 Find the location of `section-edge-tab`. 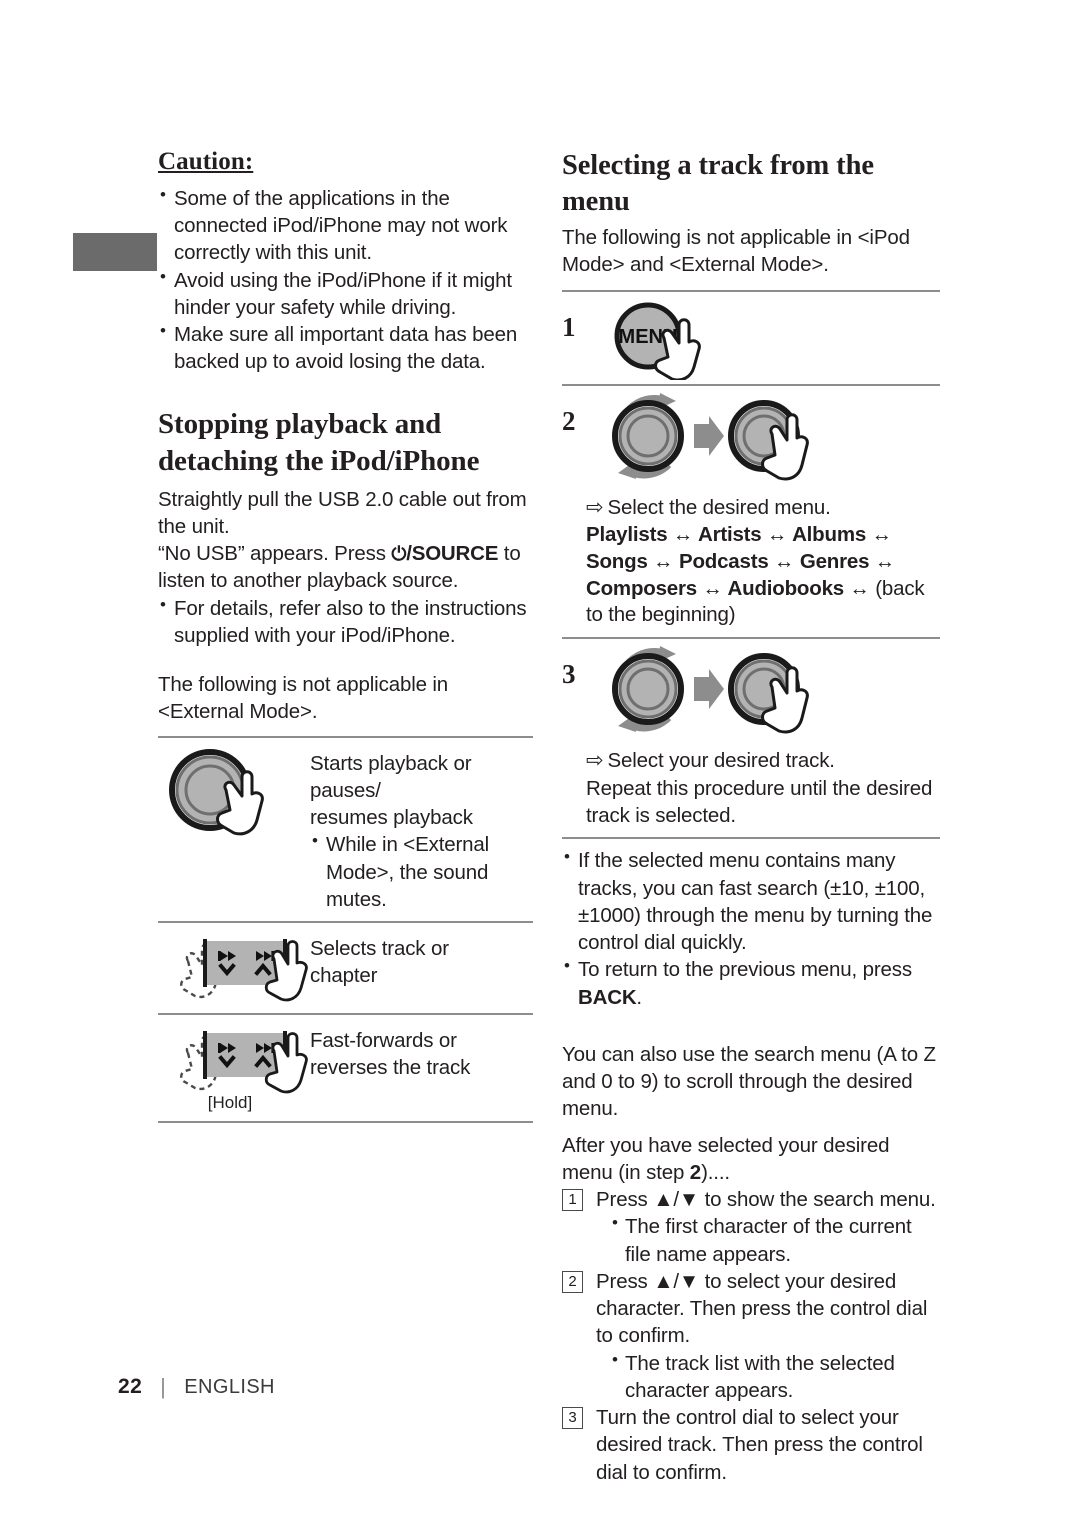

section-edge-tab is located at coordinates (115, 252).